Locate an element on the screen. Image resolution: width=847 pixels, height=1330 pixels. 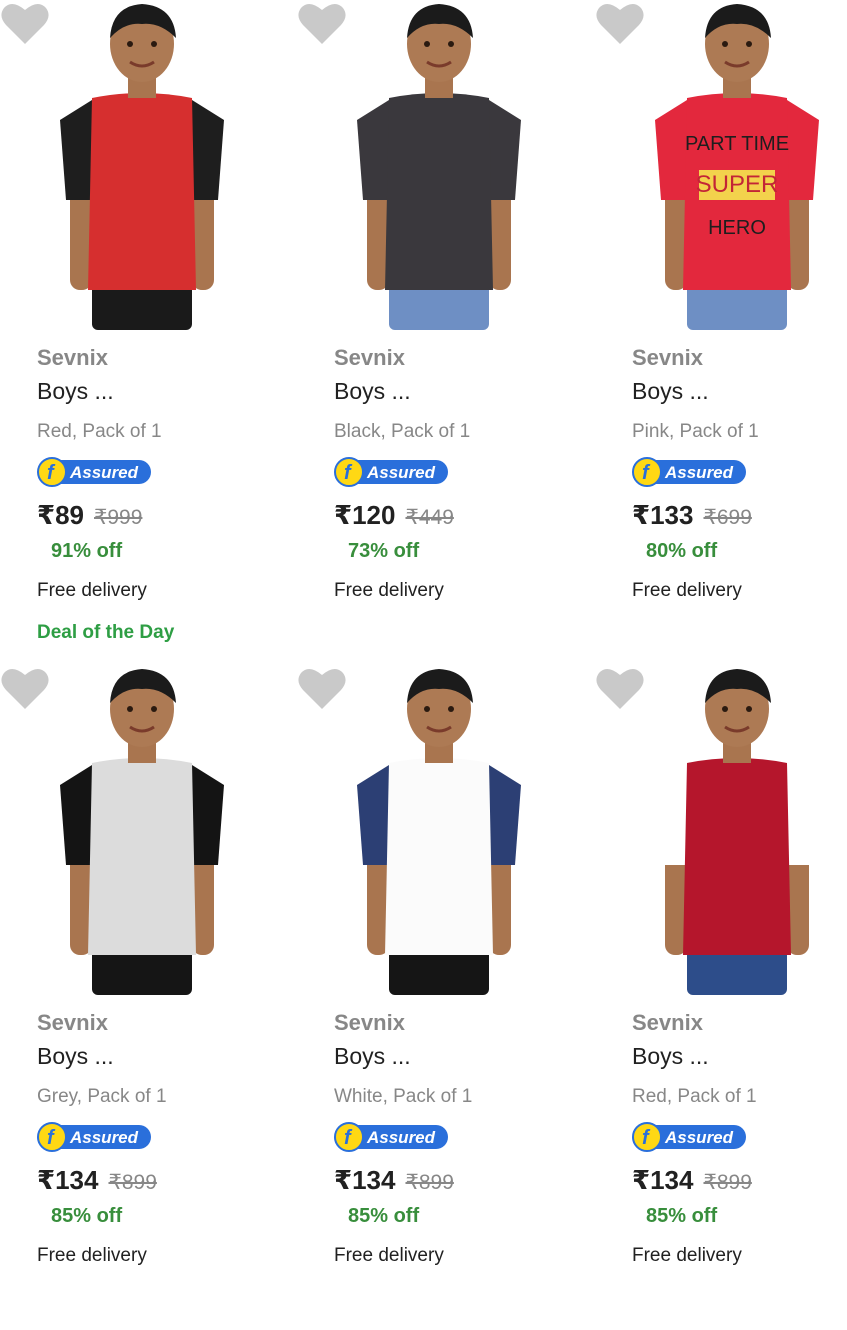
product-variant: Black, Pack of 1 is located at coordinates (402, 431).